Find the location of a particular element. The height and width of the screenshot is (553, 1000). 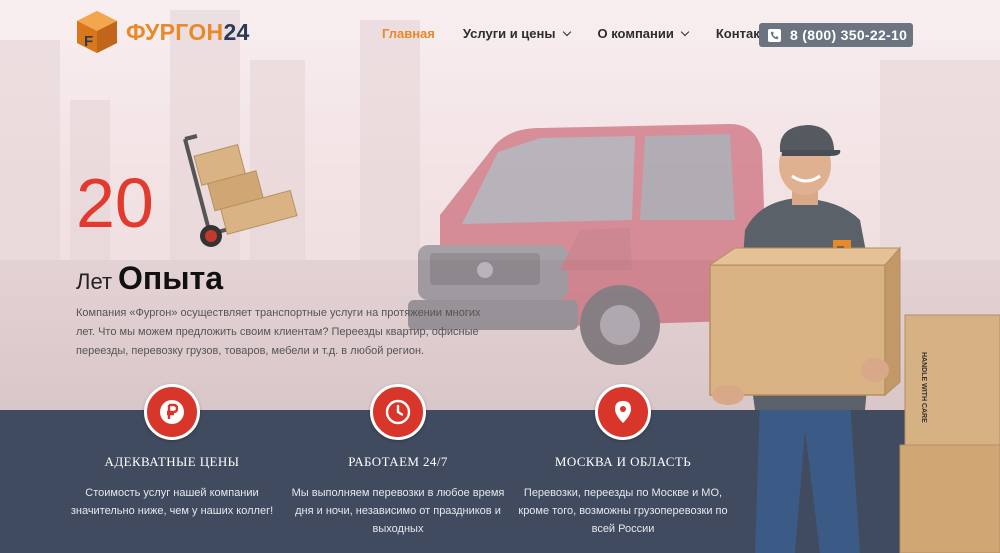

nav-item-about: О компании is located at coordinates (643, 33).